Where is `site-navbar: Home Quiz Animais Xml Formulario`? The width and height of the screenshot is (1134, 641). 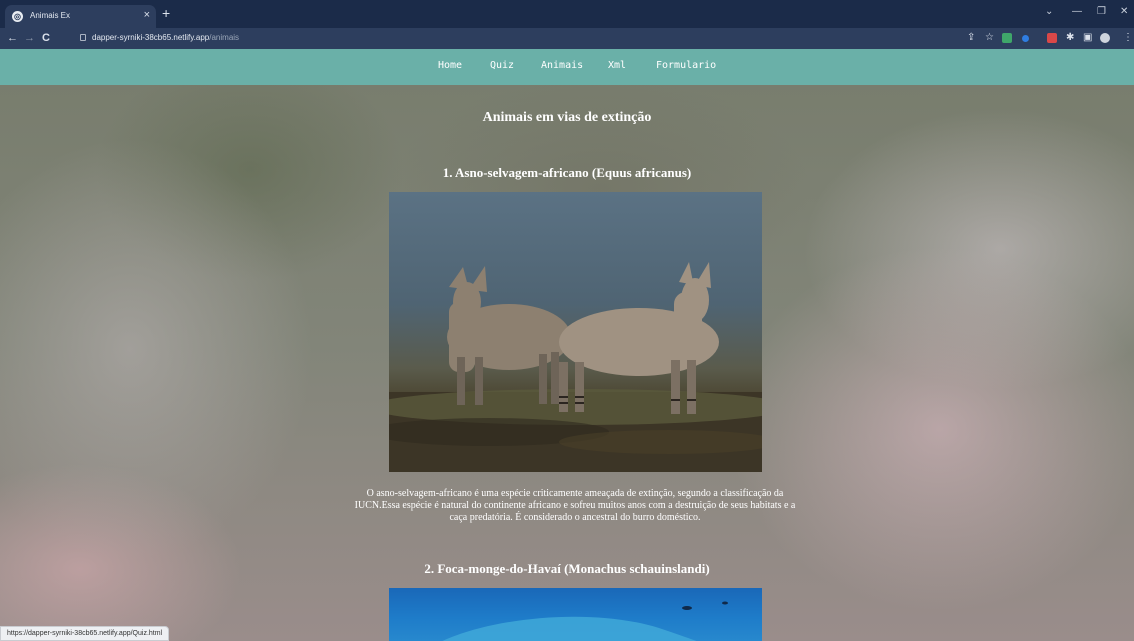
site-navbar: Home Quiz Animais Xml Formulario is located at coordinates (567, 67).